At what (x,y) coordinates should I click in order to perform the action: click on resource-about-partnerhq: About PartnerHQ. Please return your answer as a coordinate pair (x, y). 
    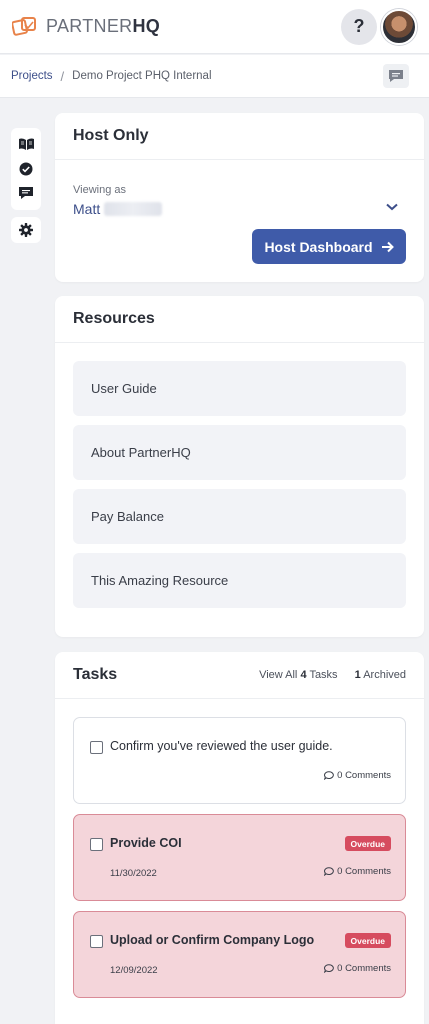
    Looking at the image, I should click on (239, 452).